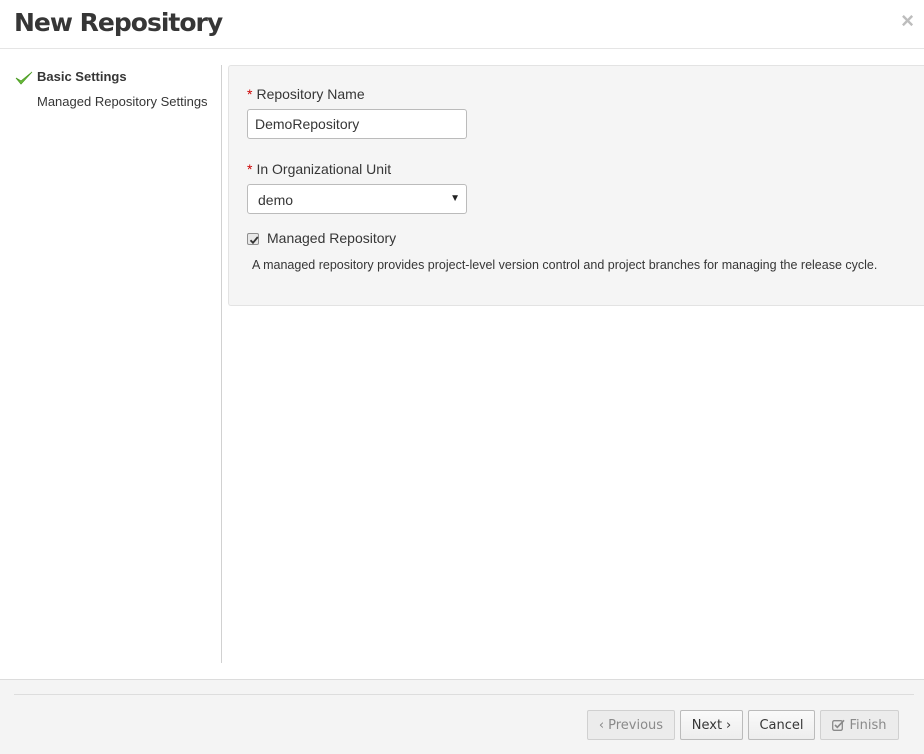 The width and height of the screenshot is (924, 754). What do you see at coordinates (118, 22) in the screenshot?
I see `dialog-title: New Repository` at bounding box center [118, 22].